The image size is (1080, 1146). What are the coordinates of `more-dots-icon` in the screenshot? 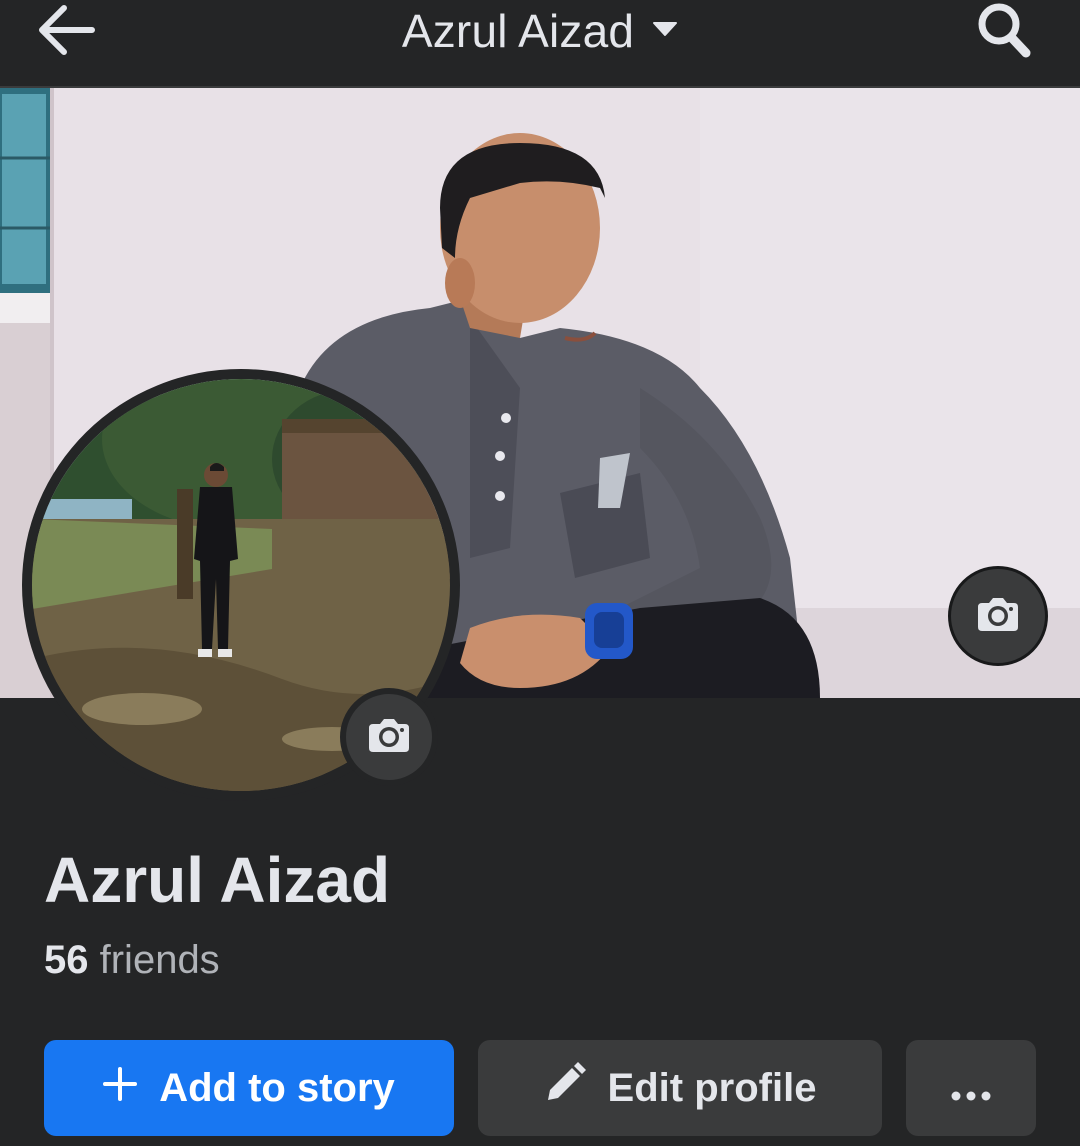 It's located at (971, 1088).